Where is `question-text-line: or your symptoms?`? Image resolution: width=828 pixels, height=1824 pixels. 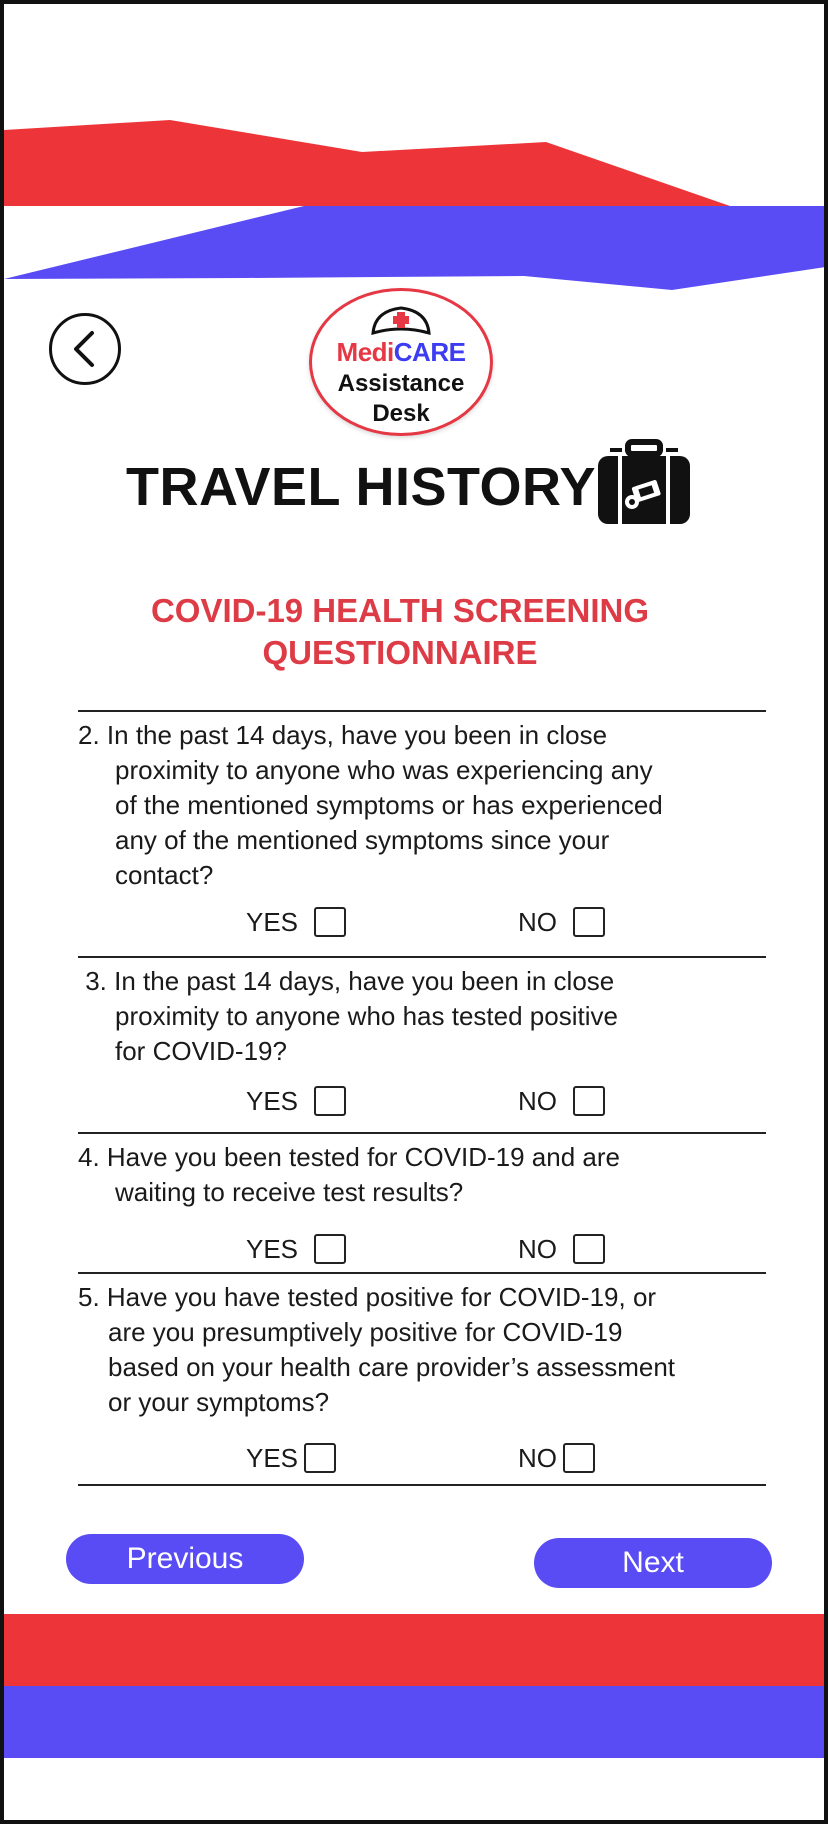
question-text-line: or your symptoms? is located at coordinates (219, 1402).